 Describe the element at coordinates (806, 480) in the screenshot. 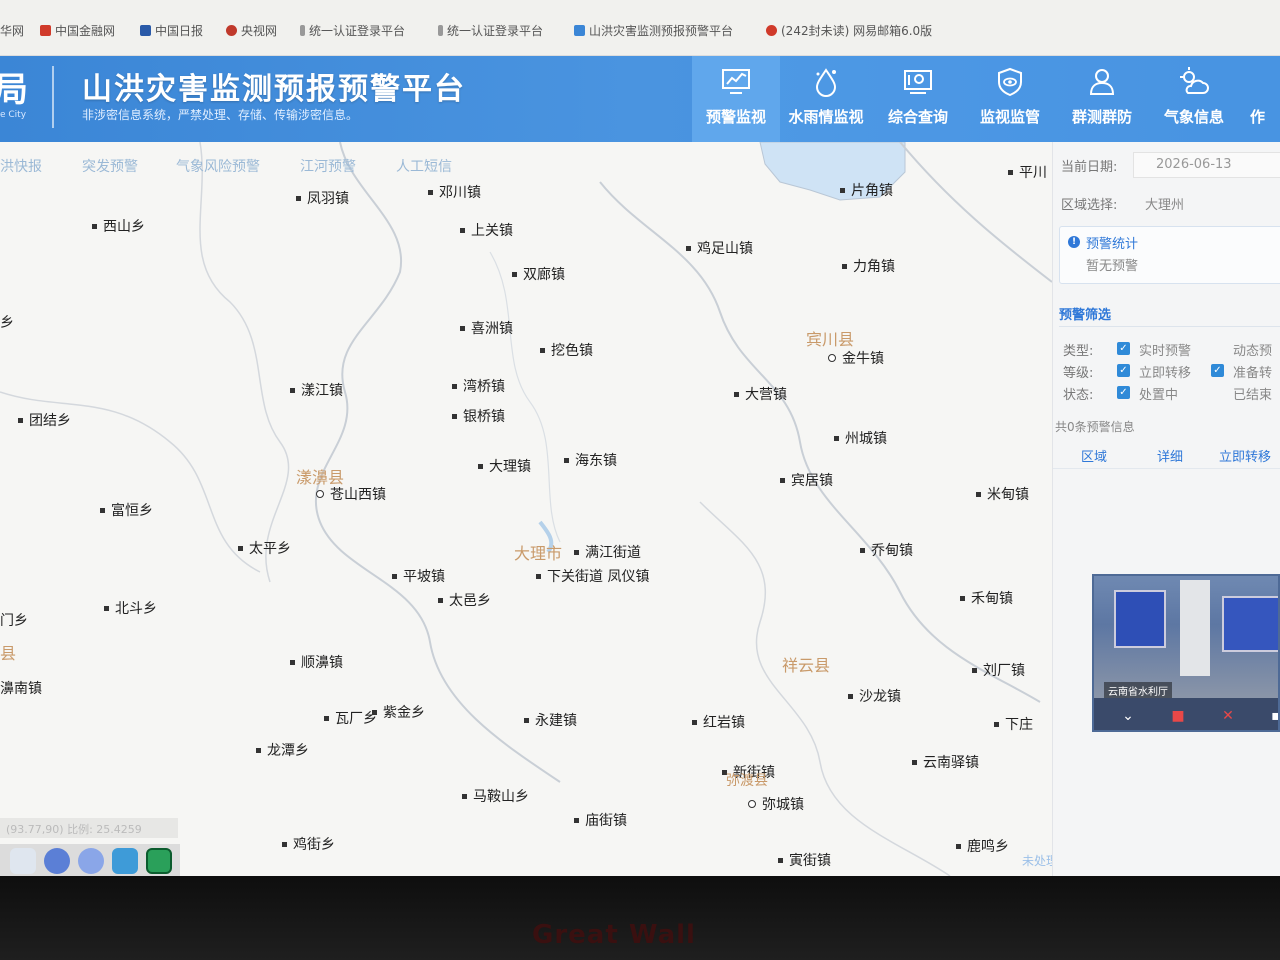

I see `map-place: 宾居镇` at that location.